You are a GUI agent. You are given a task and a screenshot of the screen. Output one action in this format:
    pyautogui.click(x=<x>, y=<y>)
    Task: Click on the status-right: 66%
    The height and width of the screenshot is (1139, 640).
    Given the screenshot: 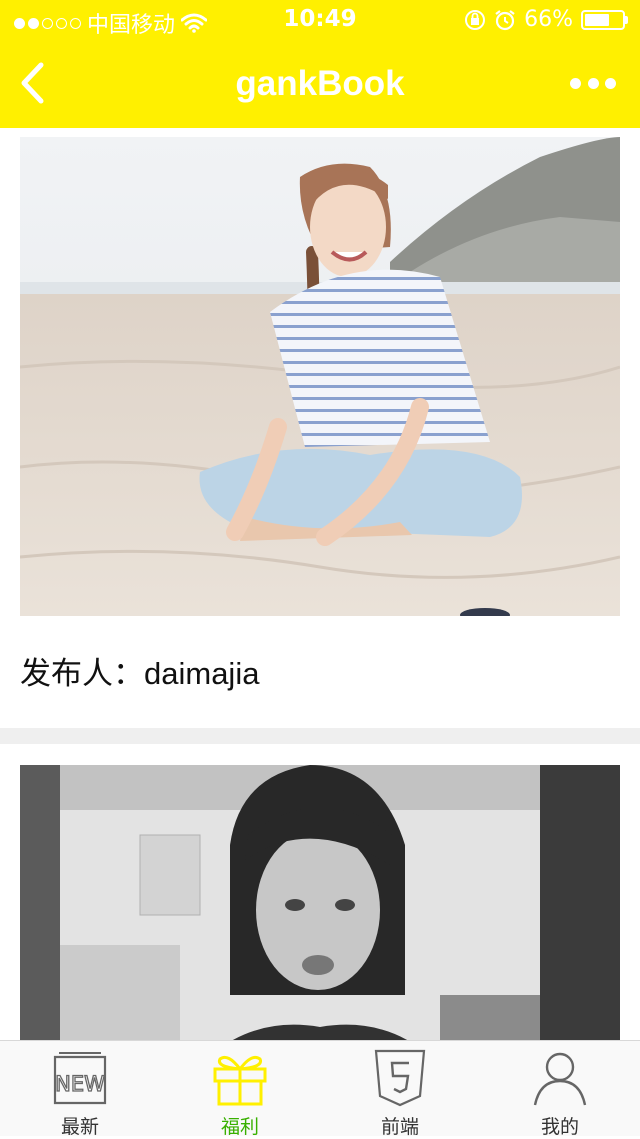 What is the action you would take?
    pyautogui.click(x=546, y=19)
    